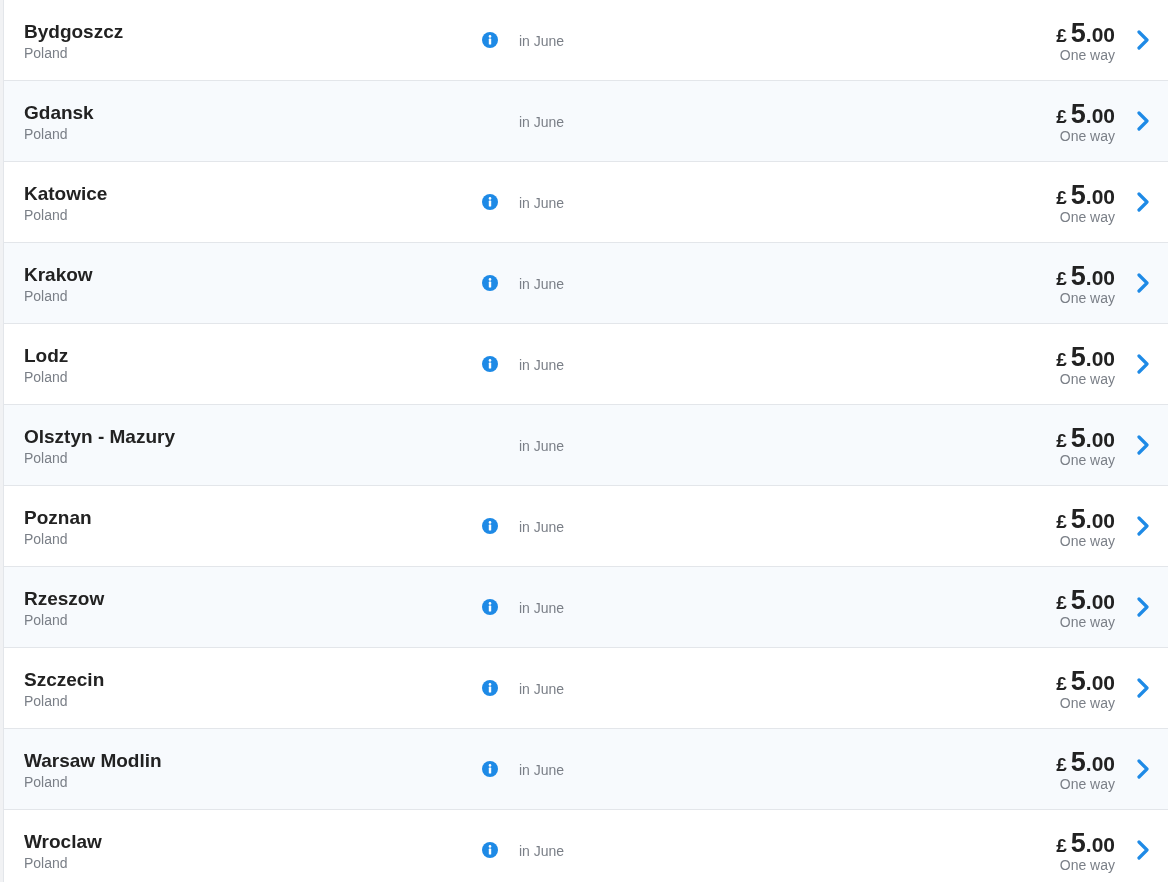 Image resolution: width=1168 pixels, height=882 pixels. What do you see at coordinates (586, 769) in the screenshot?
I see `destination-row: Warsaw Modlin Poland in June £5.00 One way` at bounding box center [586, 769].